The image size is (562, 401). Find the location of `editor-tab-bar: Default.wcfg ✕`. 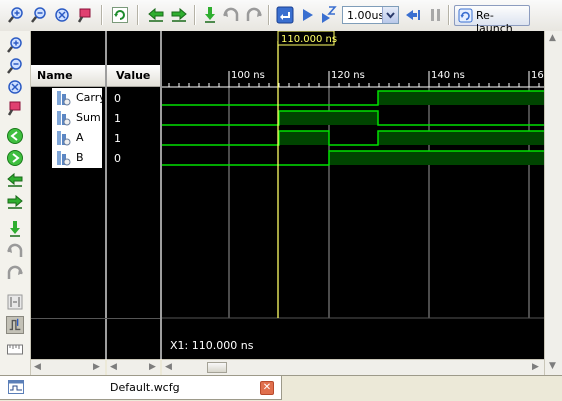

editor-tab-bar: Default.wcfg ✕ is located at coordinates (281, 388).